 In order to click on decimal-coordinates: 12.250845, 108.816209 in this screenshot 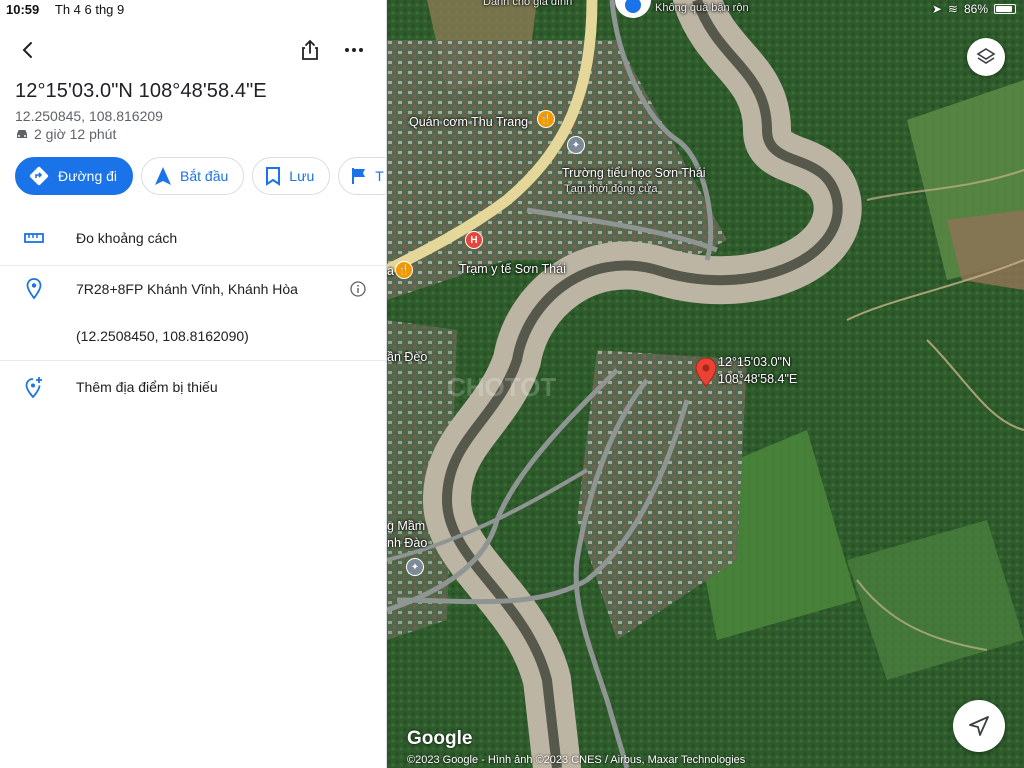, I will do `click(89, 116)`.